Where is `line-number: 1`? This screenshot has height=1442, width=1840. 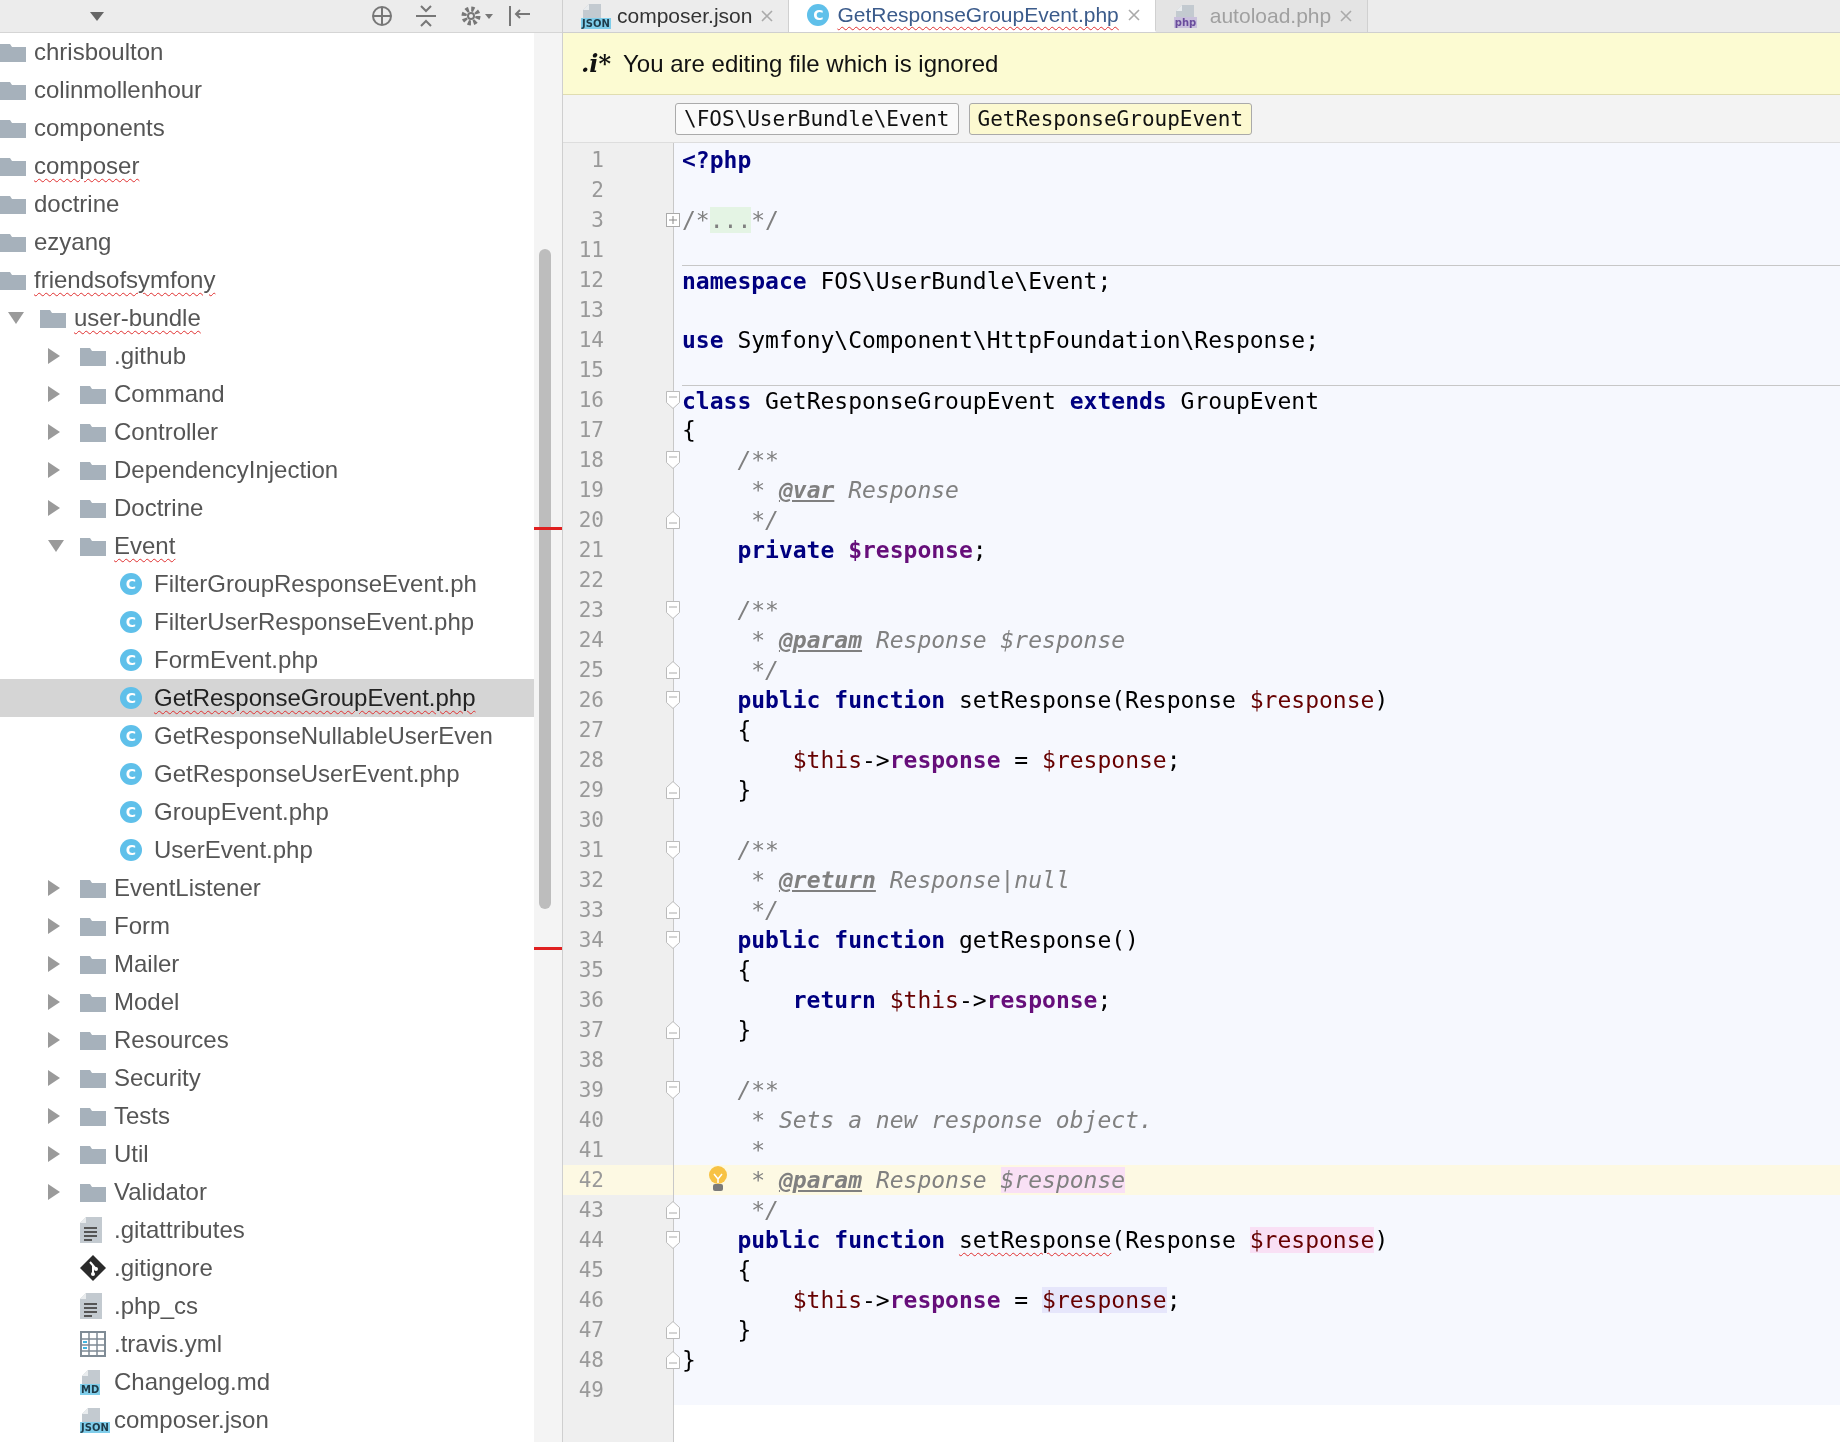
line-number: 1 is located at coordinates (597, 160).